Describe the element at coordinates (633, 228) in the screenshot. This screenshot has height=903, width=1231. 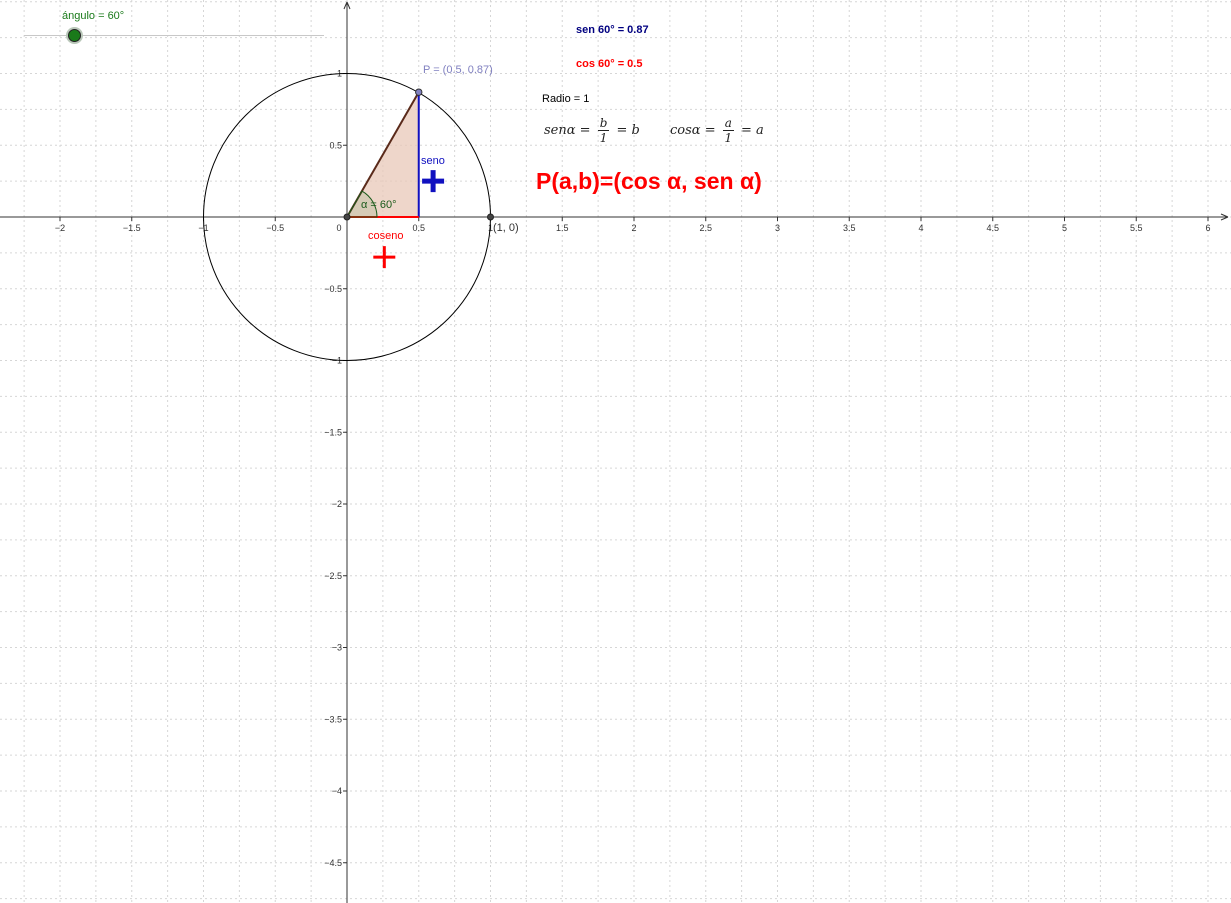
I see `x-tick-label: 2` at that location.